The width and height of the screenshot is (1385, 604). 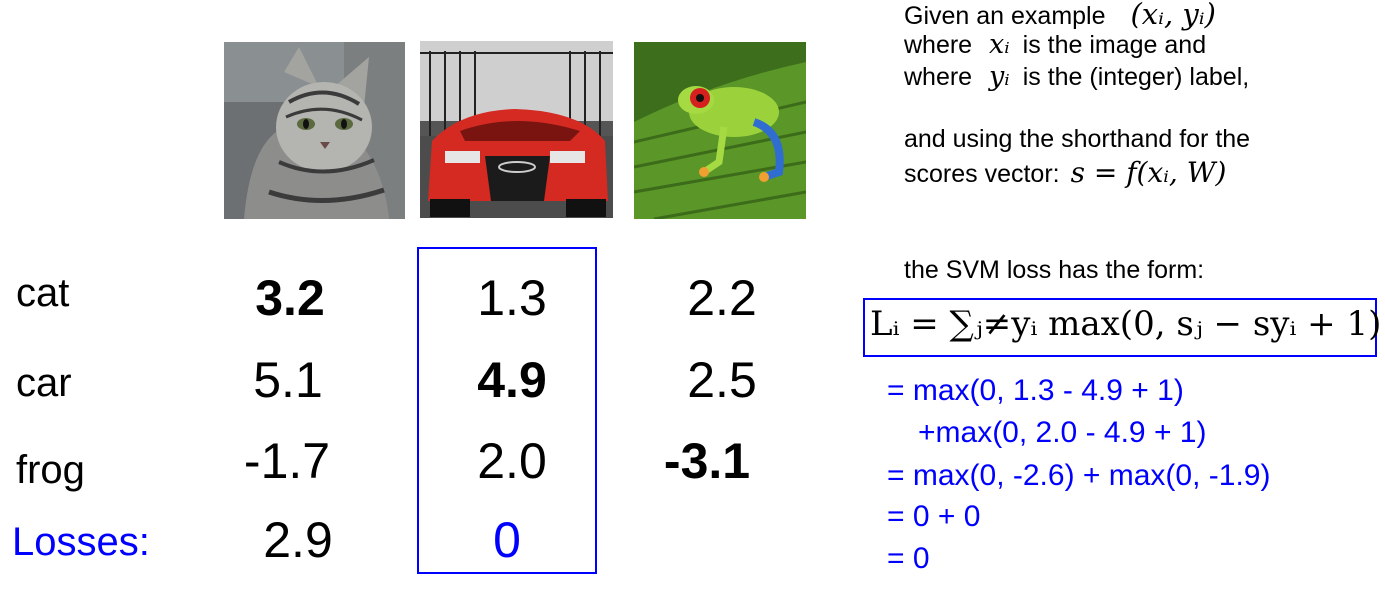 What do you see at coordinates (1126, 324) in the screenshot?
I see `svm-loss-formula: Lᵢ = ∑ⱼ≠yᵢ max(0, sⱼ − syᵢ + 1)` at bounding box center [1126, 324].